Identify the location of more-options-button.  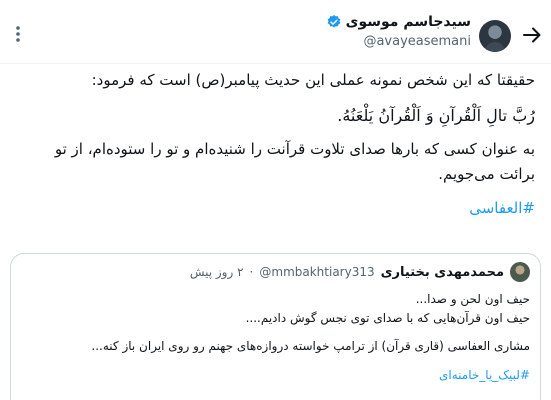
(18, 34).